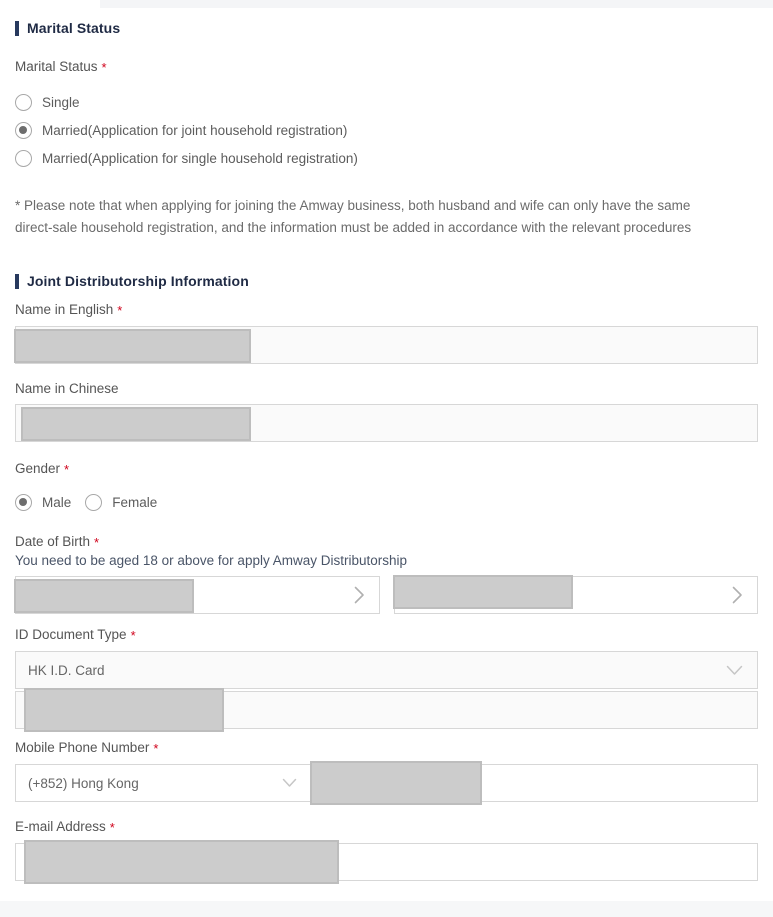 Image resolution: width=773 pixels, height=917 pixels. What do you see at coordinates (386, 102) in the screenshot?
I see `radio-option-single: Single` at bounding box center [386, 102].